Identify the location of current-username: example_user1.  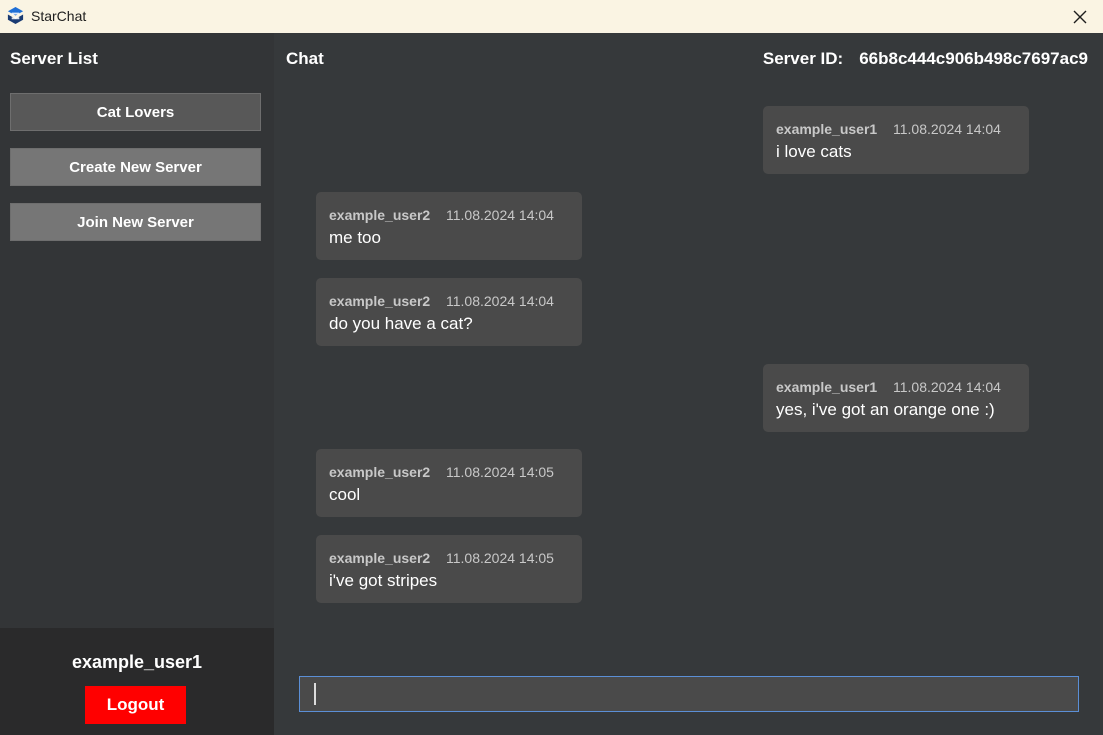
(137, 662).